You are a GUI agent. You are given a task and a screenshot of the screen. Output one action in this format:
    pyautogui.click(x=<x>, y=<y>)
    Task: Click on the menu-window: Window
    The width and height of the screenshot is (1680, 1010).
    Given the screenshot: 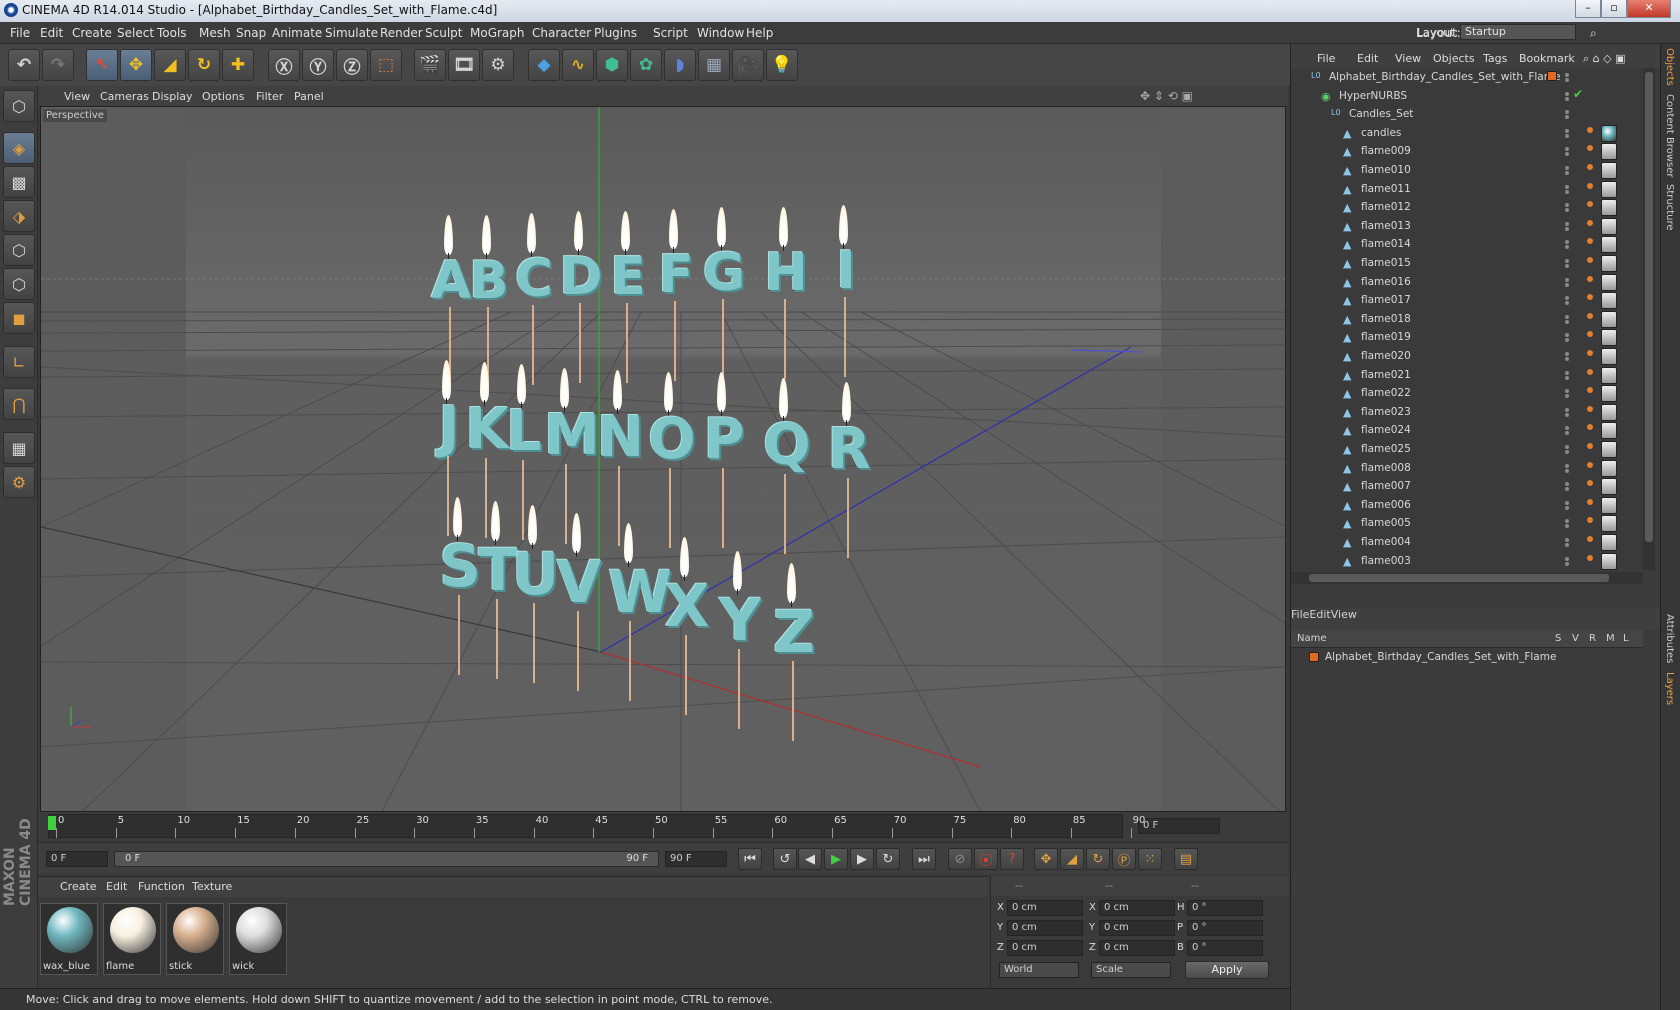 What is the action you would take?
    pyautogui.click(x=720, y=33)
    